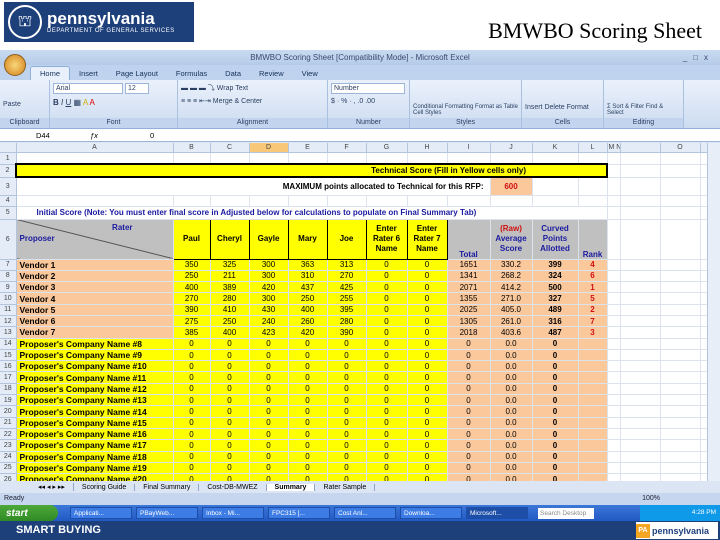 The image size is (720, 540). What do you see at coordinates (8, 477) in the screenshot?
I see `row-header: 26` at bounding box center [8, 477].